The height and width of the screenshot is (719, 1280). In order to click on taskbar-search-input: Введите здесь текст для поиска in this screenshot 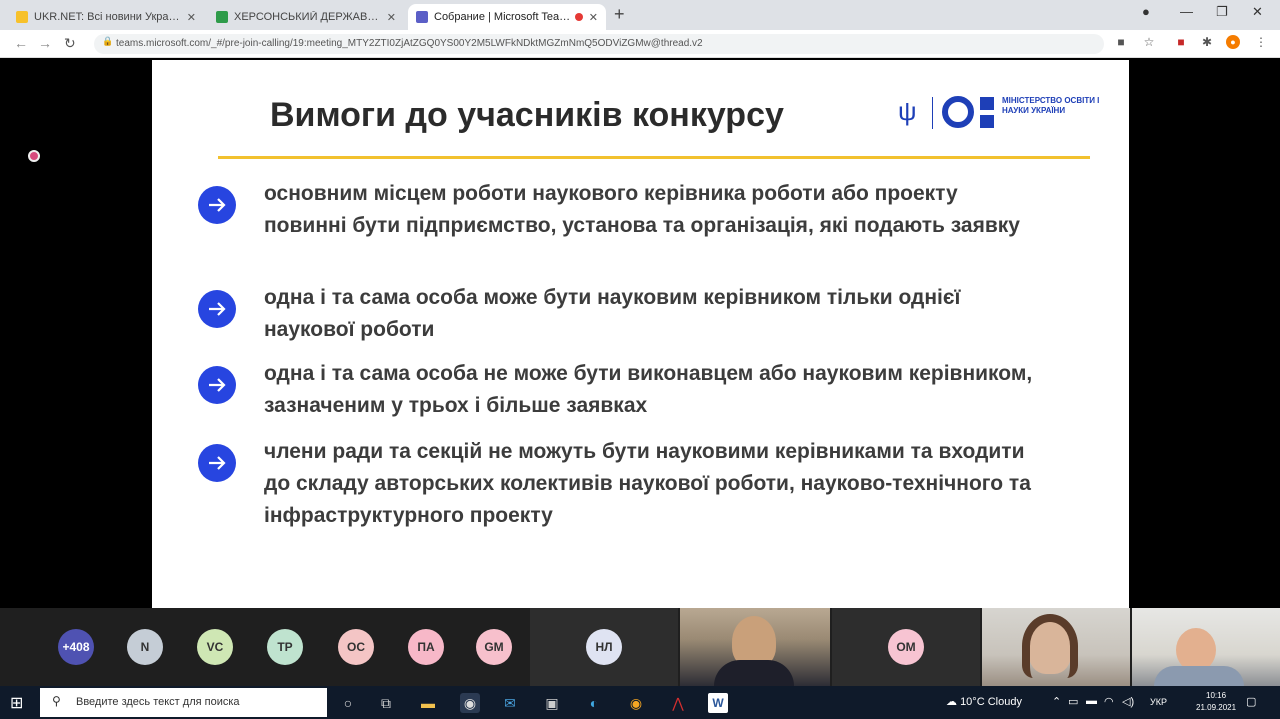, I will do `click(183, 702)`.